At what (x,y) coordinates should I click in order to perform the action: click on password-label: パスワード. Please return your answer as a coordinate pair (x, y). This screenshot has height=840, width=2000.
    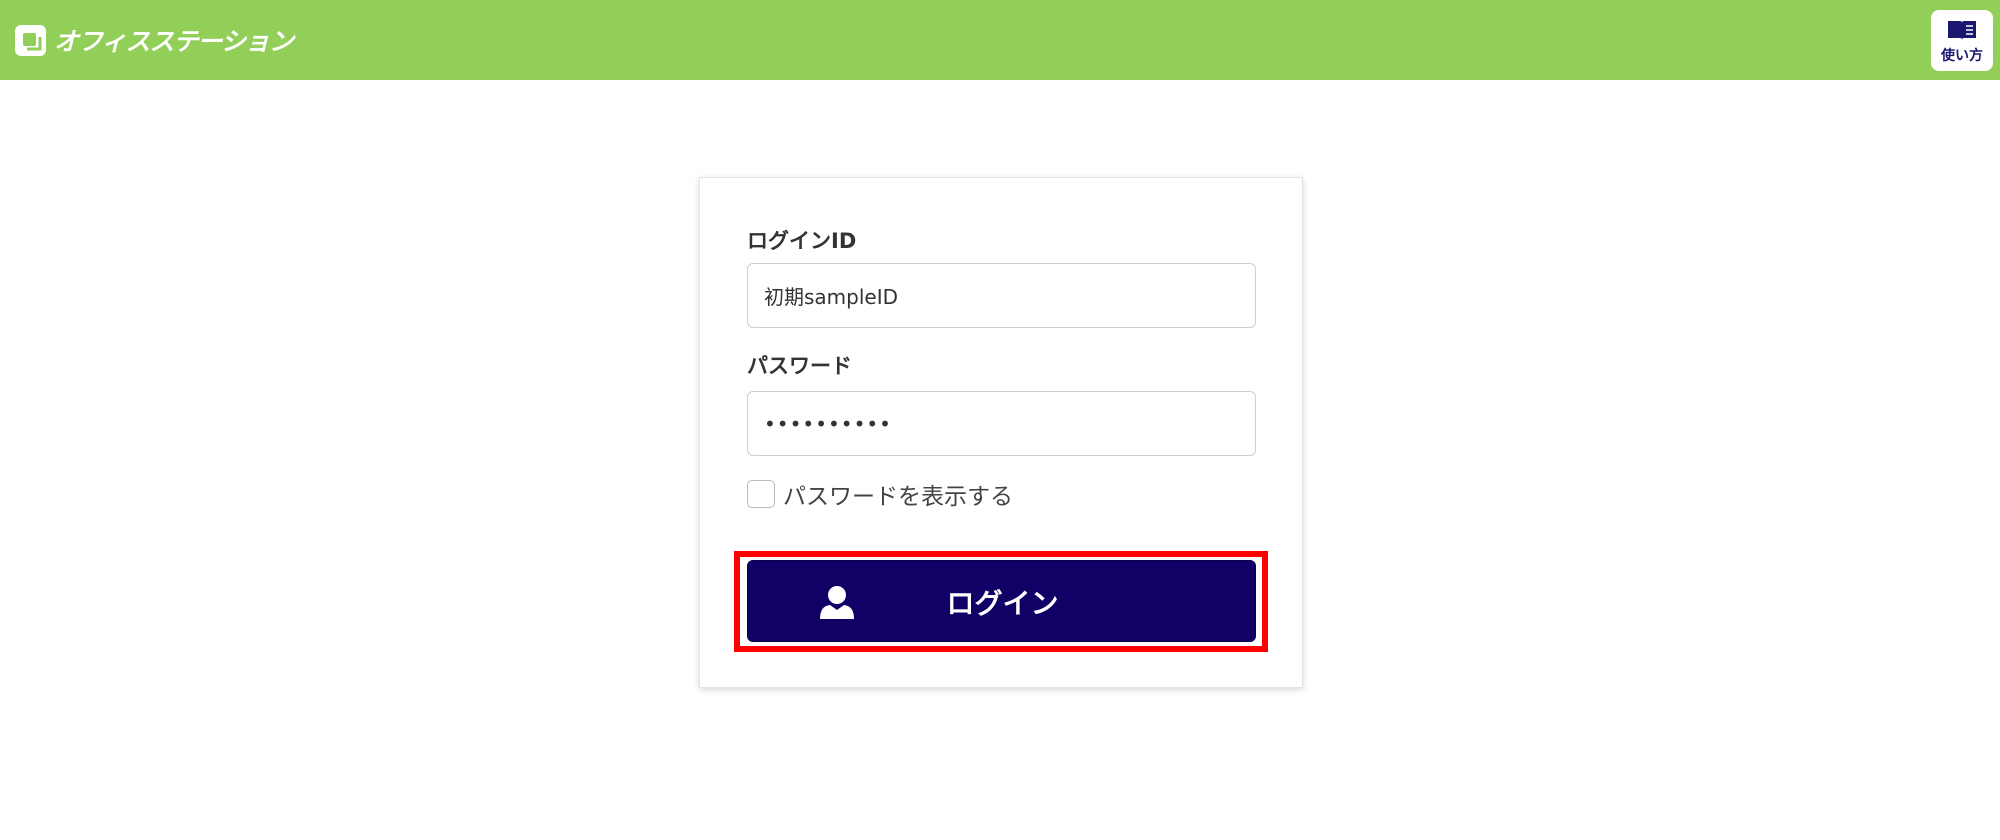
    Looking at the image, I should click on (799, 366).